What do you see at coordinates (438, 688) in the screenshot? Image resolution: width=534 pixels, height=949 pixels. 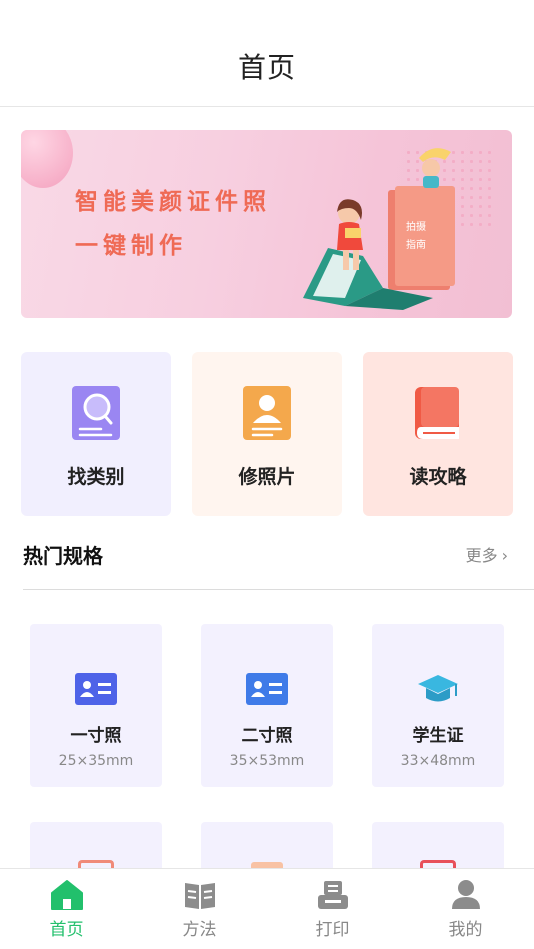 I see `graduation-cap-icon` at bounding box center [438, 688].